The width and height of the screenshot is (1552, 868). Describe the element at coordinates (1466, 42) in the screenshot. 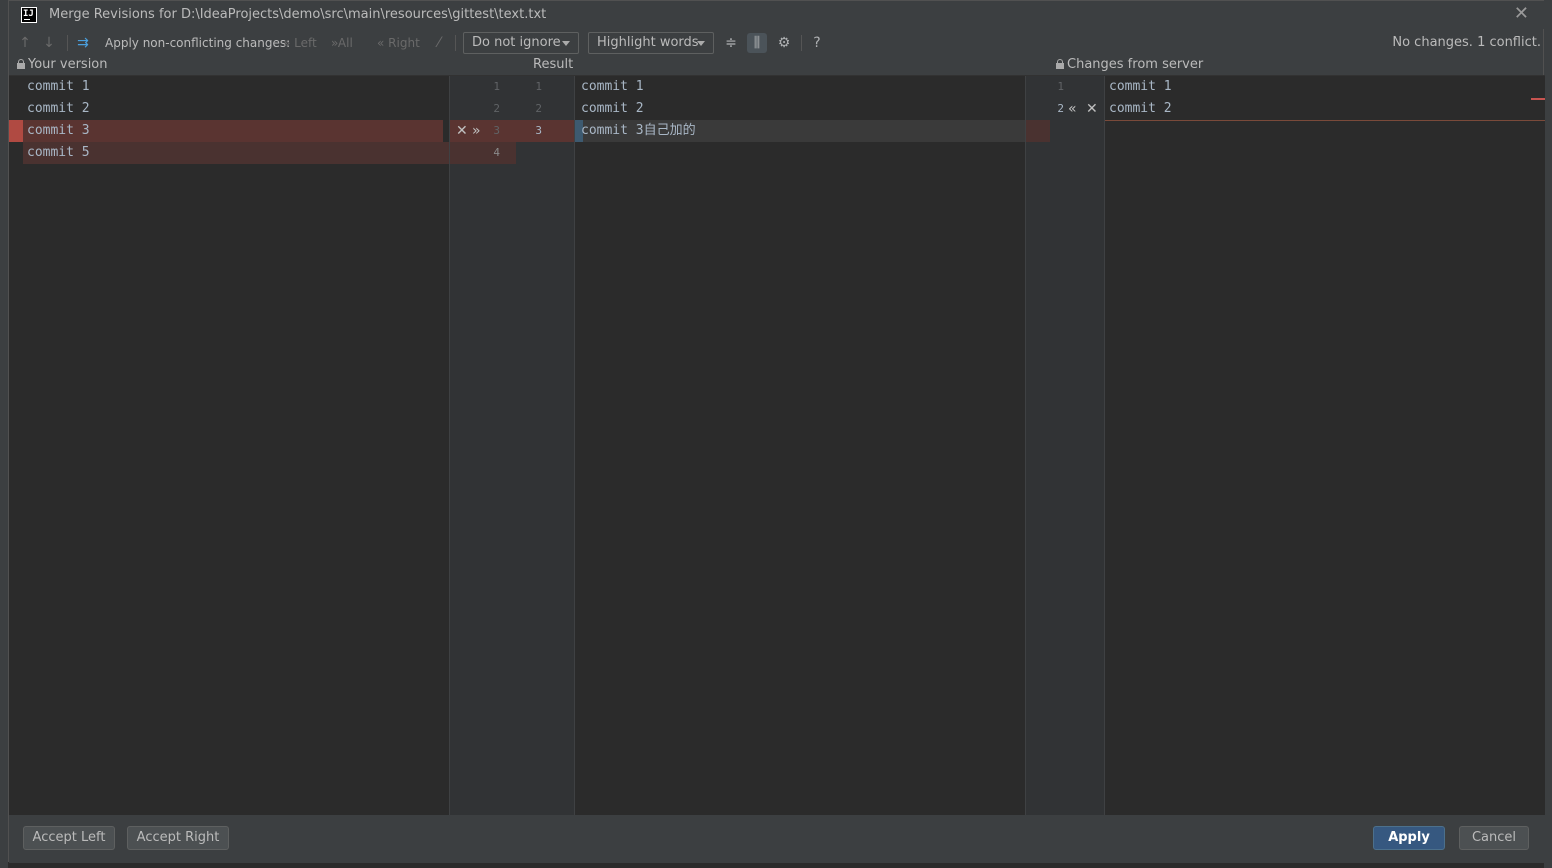

I see `merge-status-text: No changes. 1 conflict.` at that location.